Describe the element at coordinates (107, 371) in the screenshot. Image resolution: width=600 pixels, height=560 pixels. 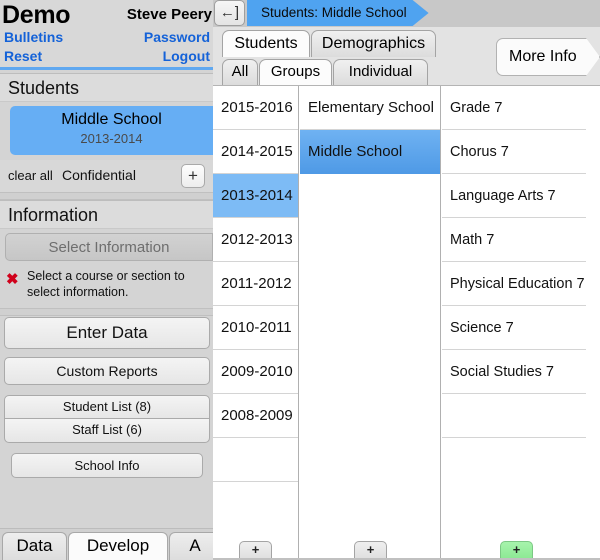
I see `custom-reports-button: Custom Reports` at that location.